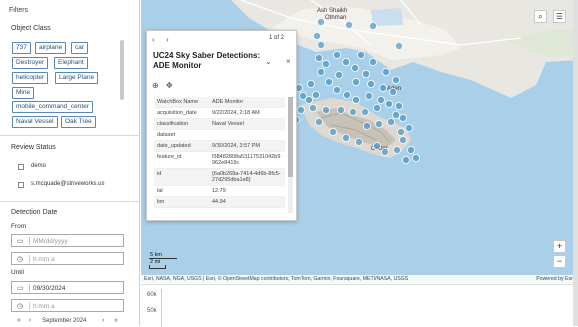 The height and width of the screenshot is (327, 578). I want to click on until-date-input, so click(77, 288).